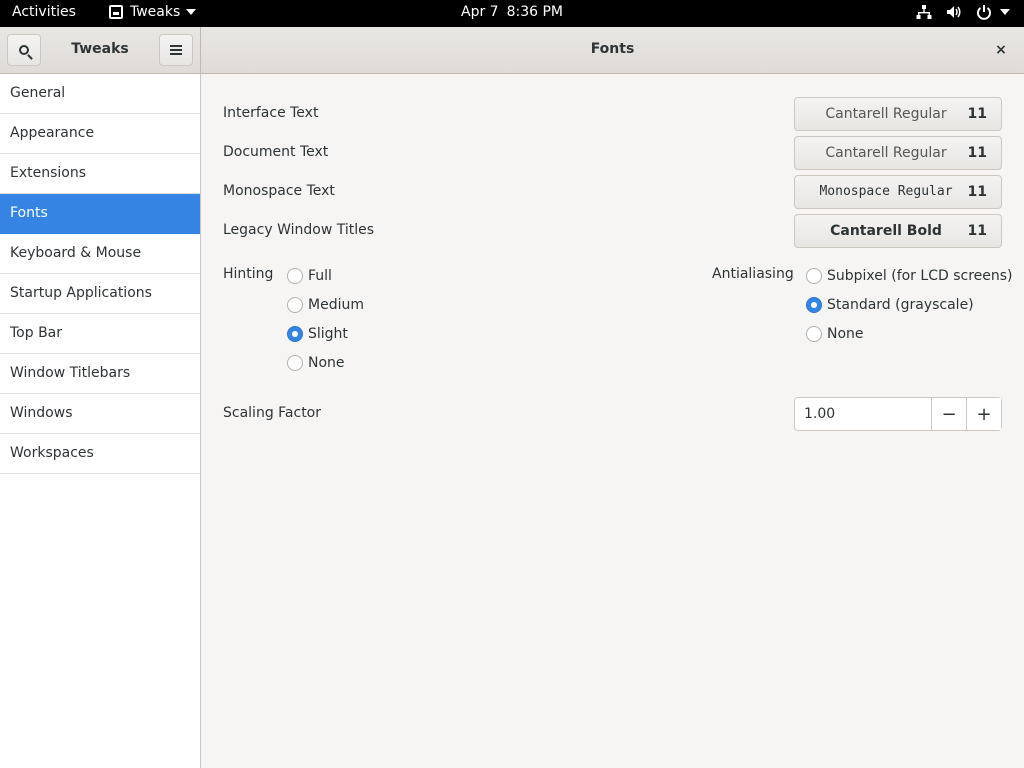 This screenshot has height=768, width=1024. I want to click on gnome-top-bar: Activities Tweaks Apr 7 8:36 PM, so click(512, 13).